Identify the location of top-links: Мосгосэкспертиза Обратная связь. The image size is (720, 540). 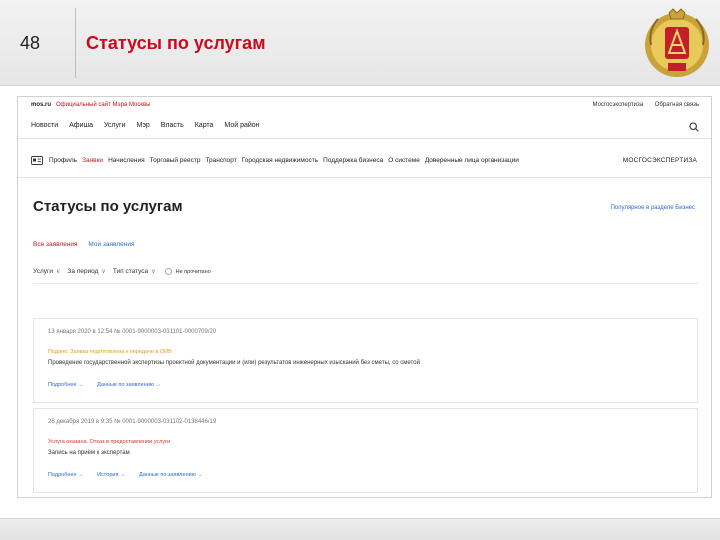
(641, 105).